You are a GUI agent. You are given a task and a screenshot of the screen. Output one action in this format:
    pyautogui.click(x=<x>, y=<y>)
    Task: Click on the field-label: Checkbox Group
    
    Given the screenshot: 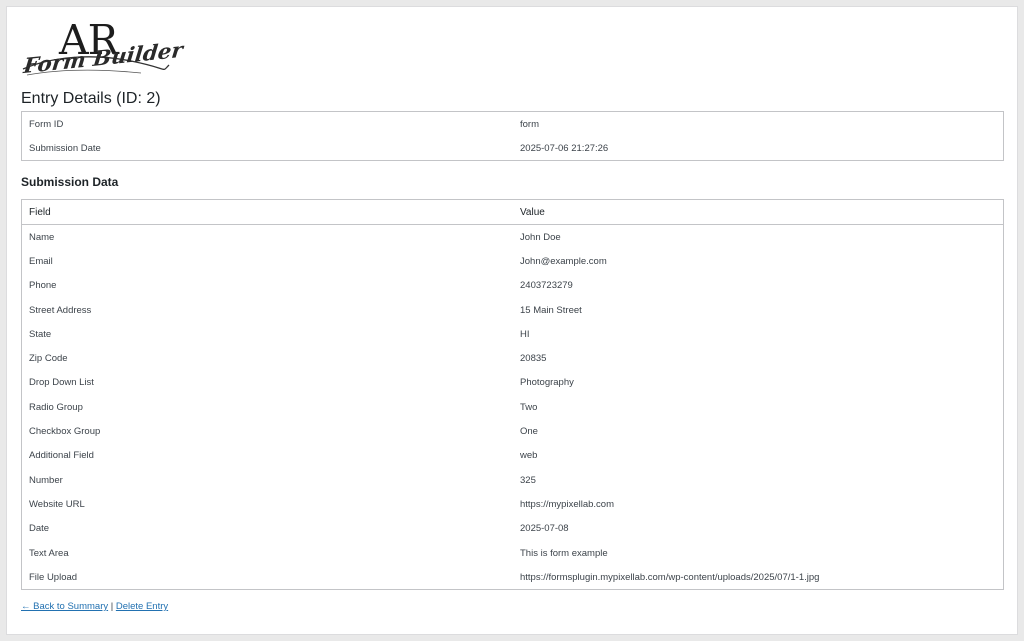 What is the action you would take?
    pyautogui.click(x=65, y=432)
    